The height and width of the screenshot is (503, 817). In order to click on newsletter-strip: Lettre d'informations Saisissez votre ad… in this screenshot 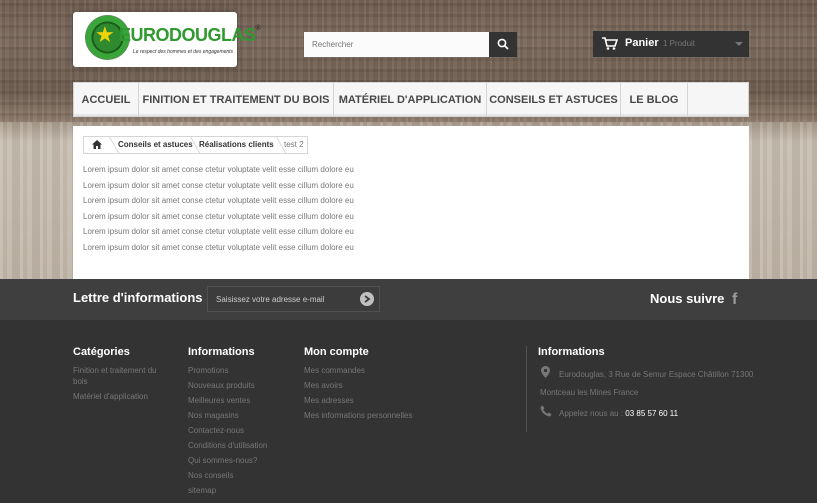, I will do `click(408, 299)`.